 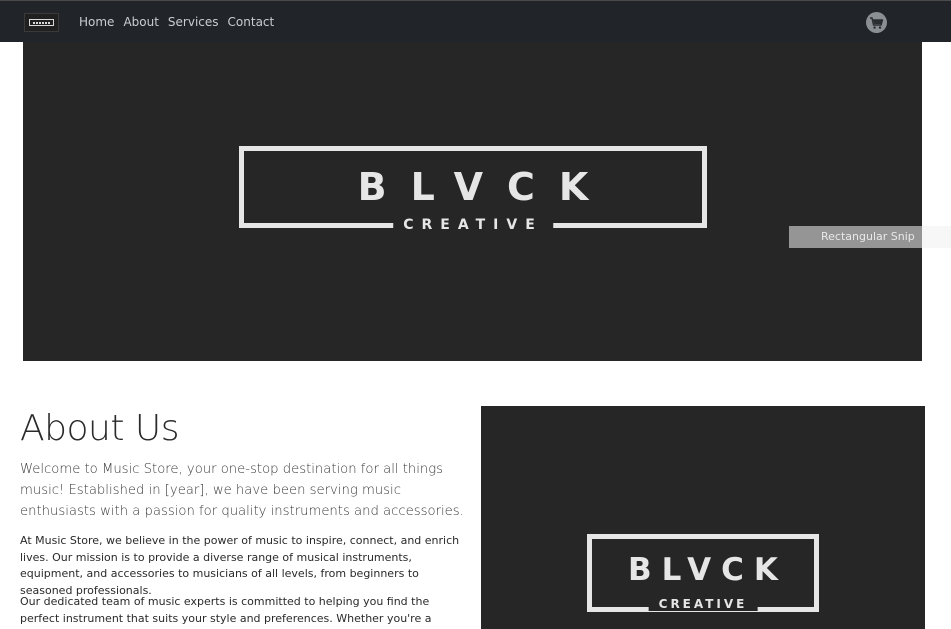 I want to click on about-image-logo: BLVCK CREATIVE, so click(x=703, y=573).